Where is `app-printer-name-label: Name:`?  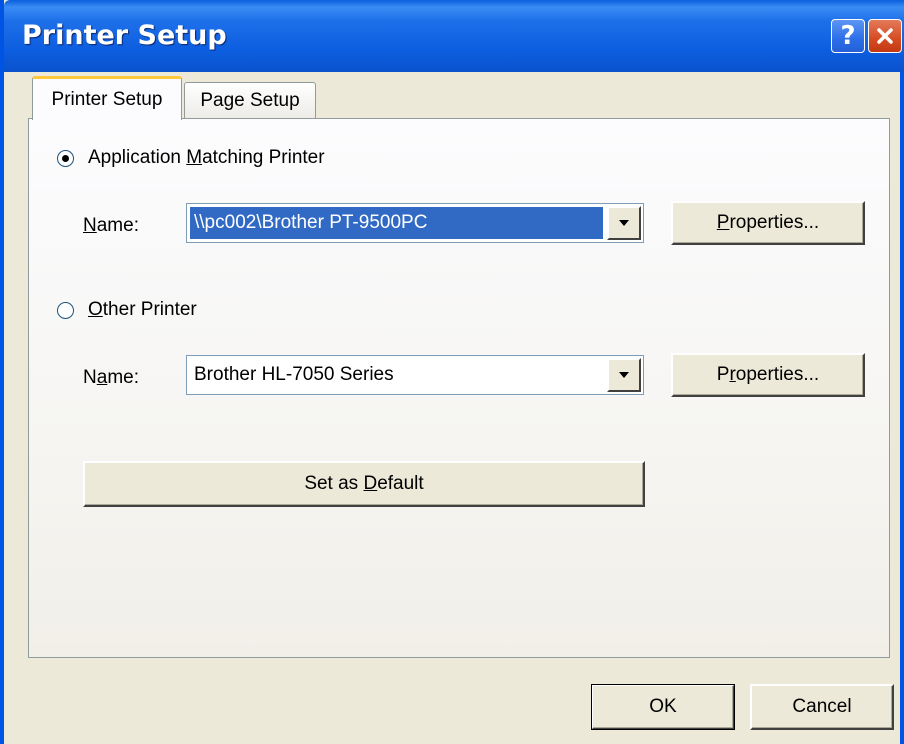 app-printer-name-label: Name: is located at coordinates (111, 225).